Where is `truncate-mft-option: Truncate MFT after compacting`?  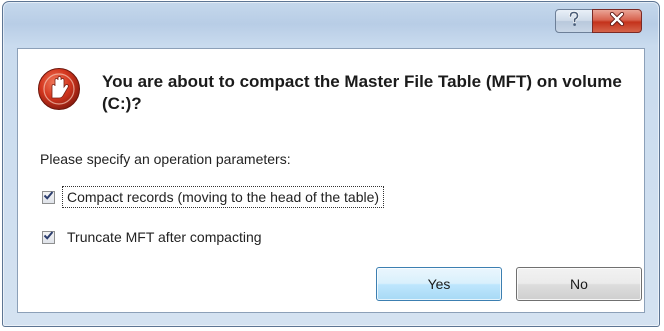 truncate-mft-option: Truncate MFT after compacting is located at coordinates (154, 237).